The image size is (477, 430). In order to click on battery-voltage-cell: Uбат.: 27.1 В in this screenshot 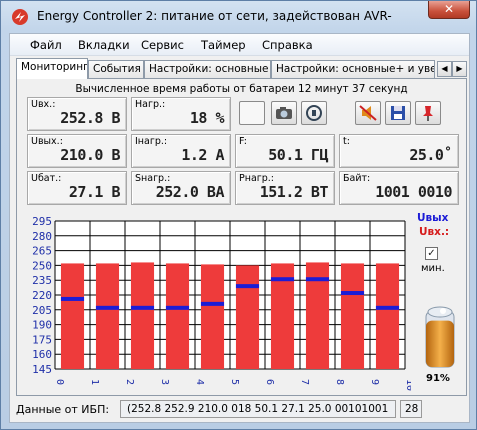, I will do `click(77, 188)`.